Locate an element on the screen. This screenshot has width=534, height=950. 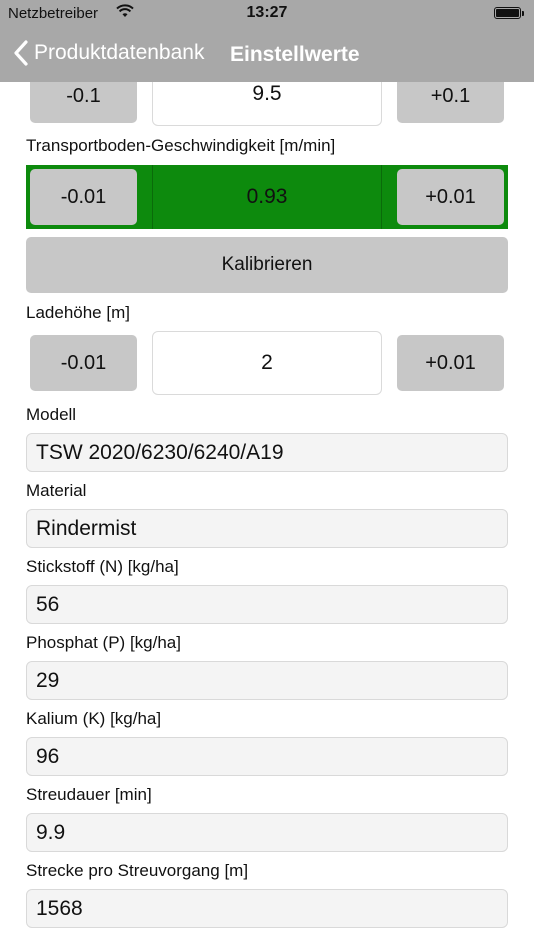
chevron-left-icon is located at coordinates (21, 53).